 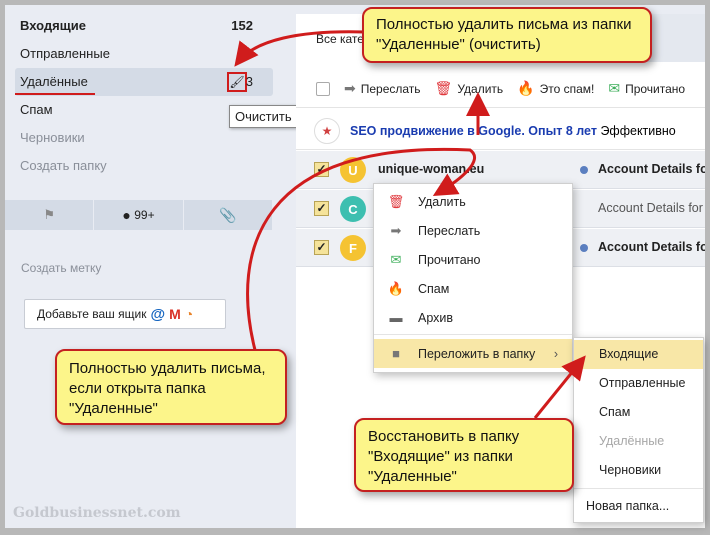 I want to click on broom-clean-icon: 🖌, so click(x=237, y=82).